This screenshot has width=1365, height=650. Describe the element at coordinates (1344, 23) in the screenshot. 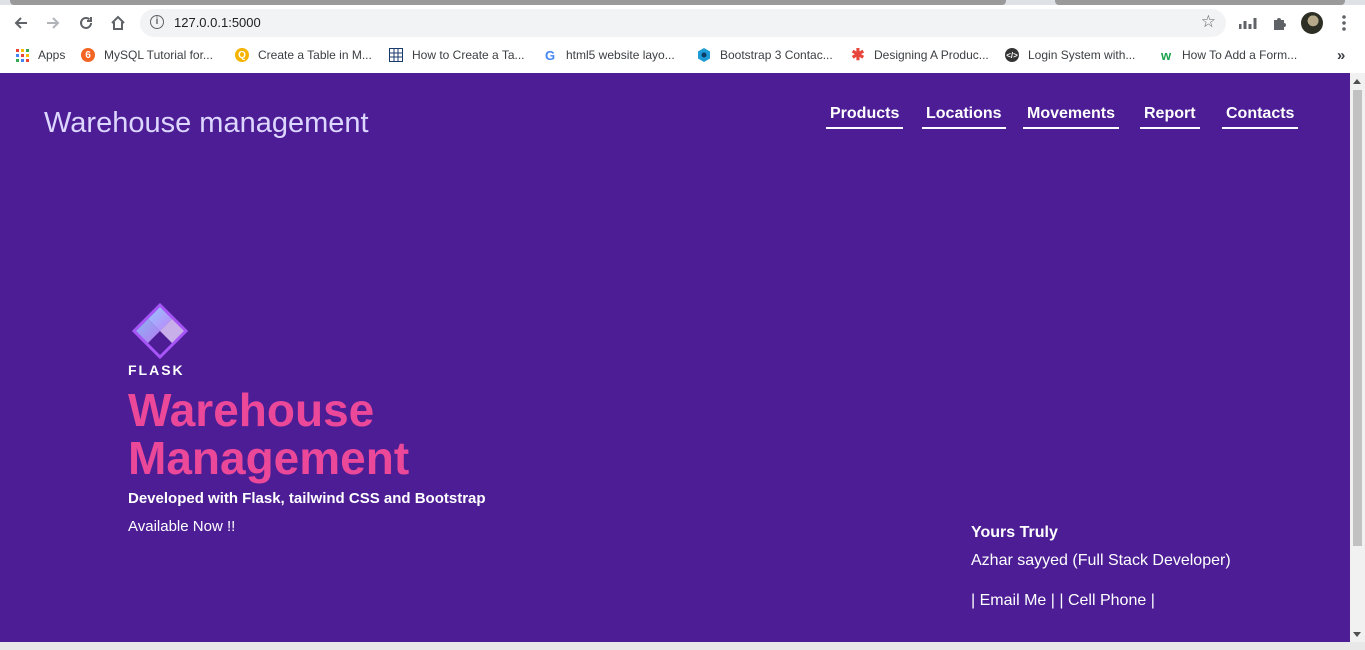

I see `kebab-menu-icon` at that location.